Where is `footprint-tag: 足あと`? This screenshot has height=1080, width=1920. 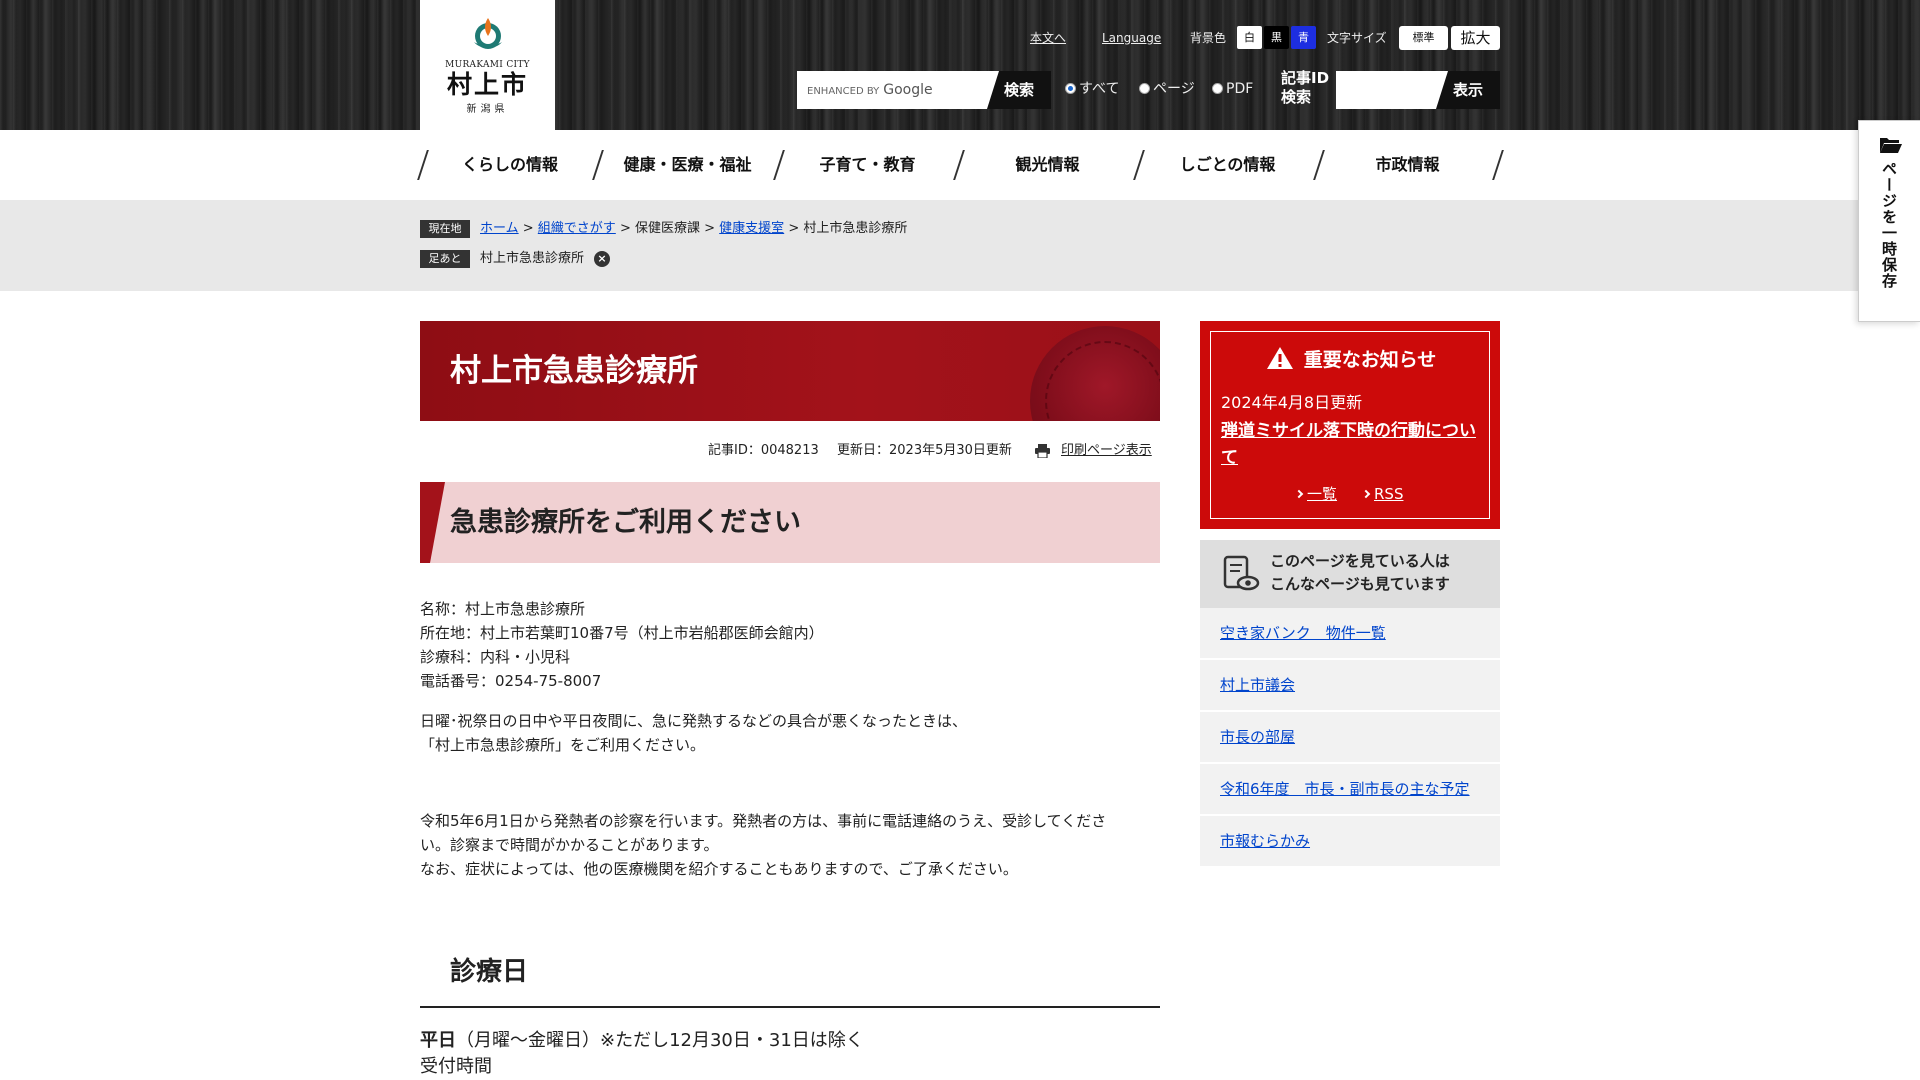
footprint-tag: 足あと is located at coordinates (445, 259).